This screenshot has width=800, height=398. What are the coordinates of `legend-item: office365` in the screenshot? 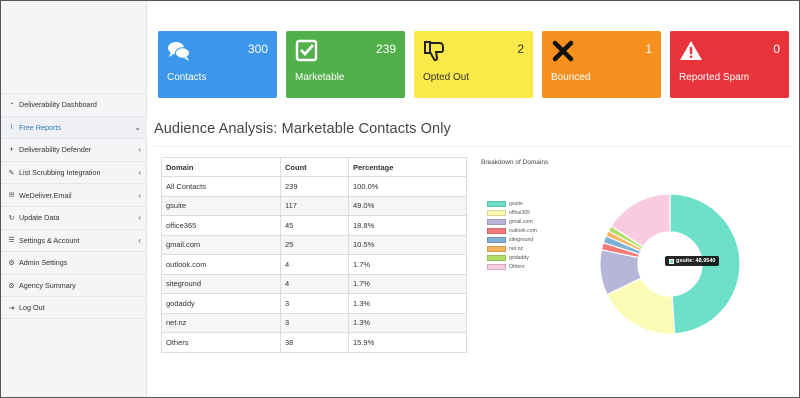 It's located at (512, 212).